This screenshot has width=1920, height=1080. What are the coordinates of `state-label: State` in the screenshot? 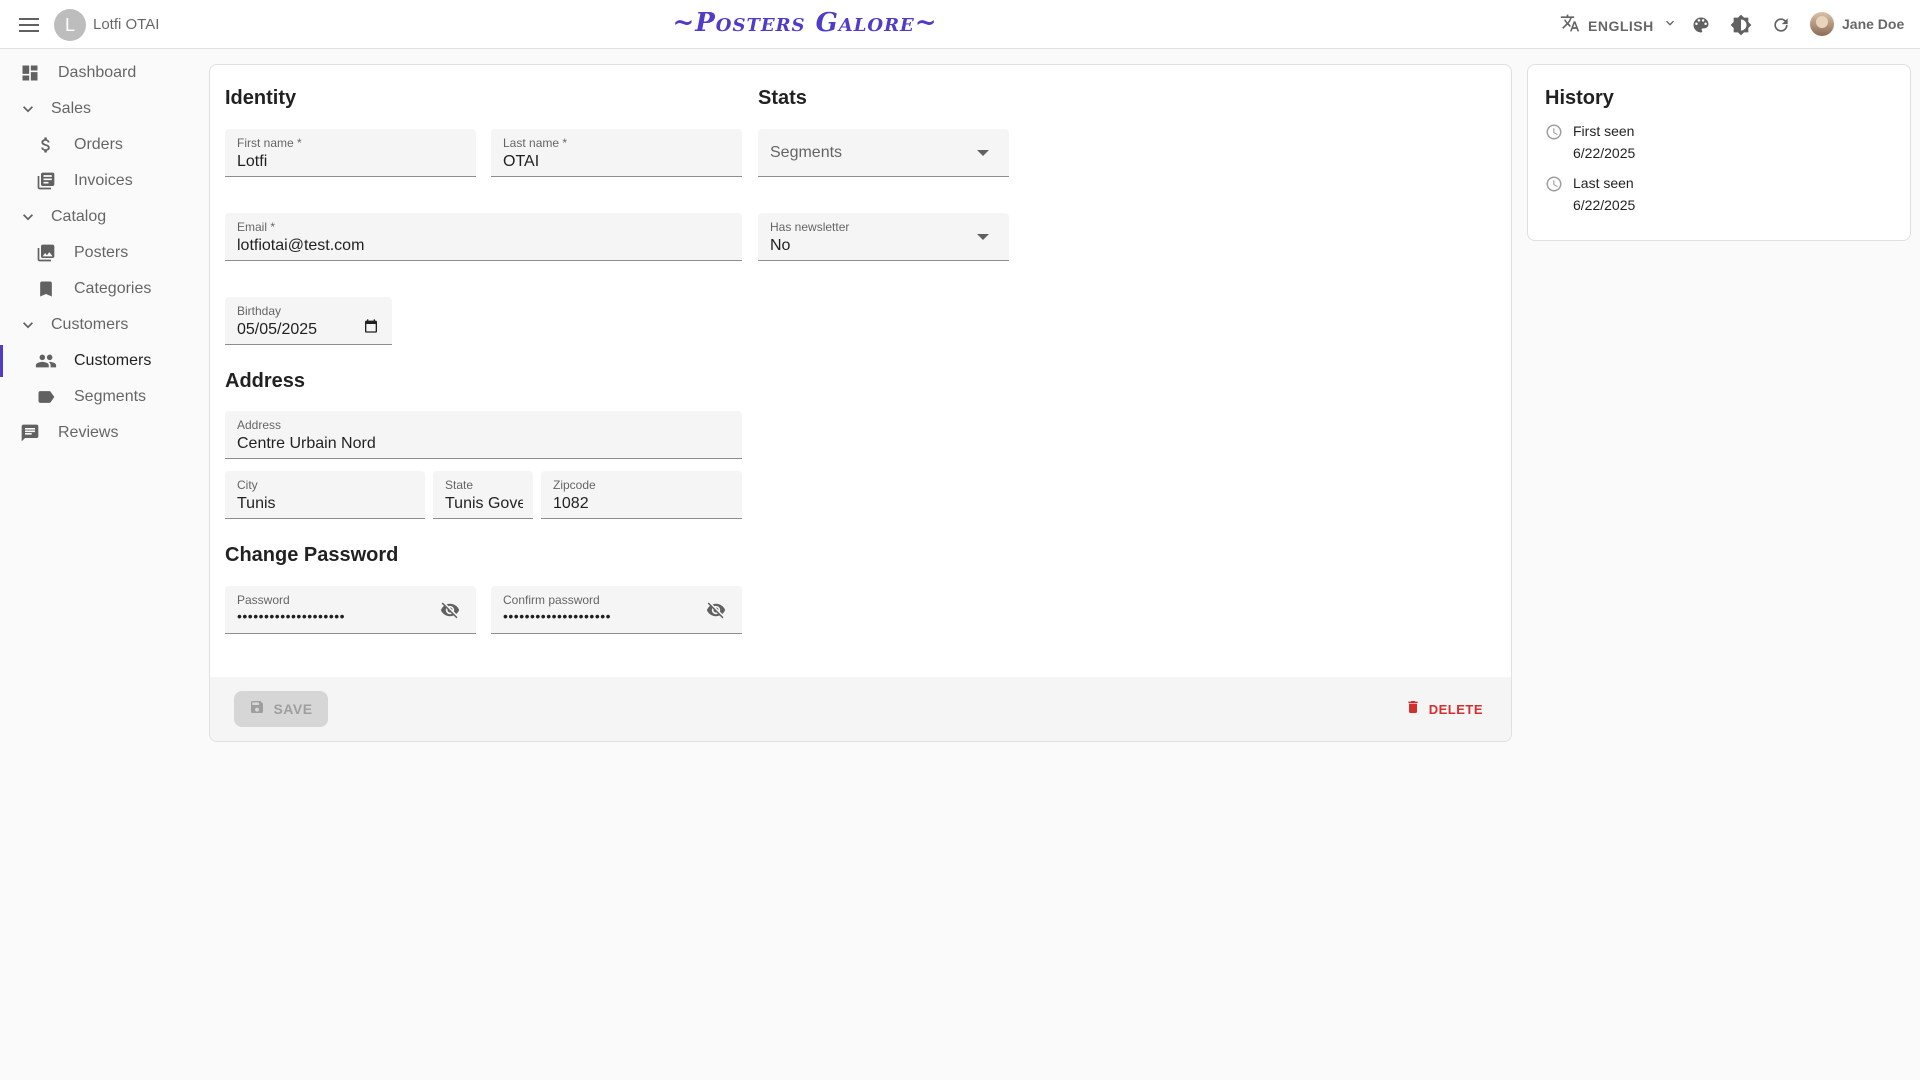 It's located at (459, 485).